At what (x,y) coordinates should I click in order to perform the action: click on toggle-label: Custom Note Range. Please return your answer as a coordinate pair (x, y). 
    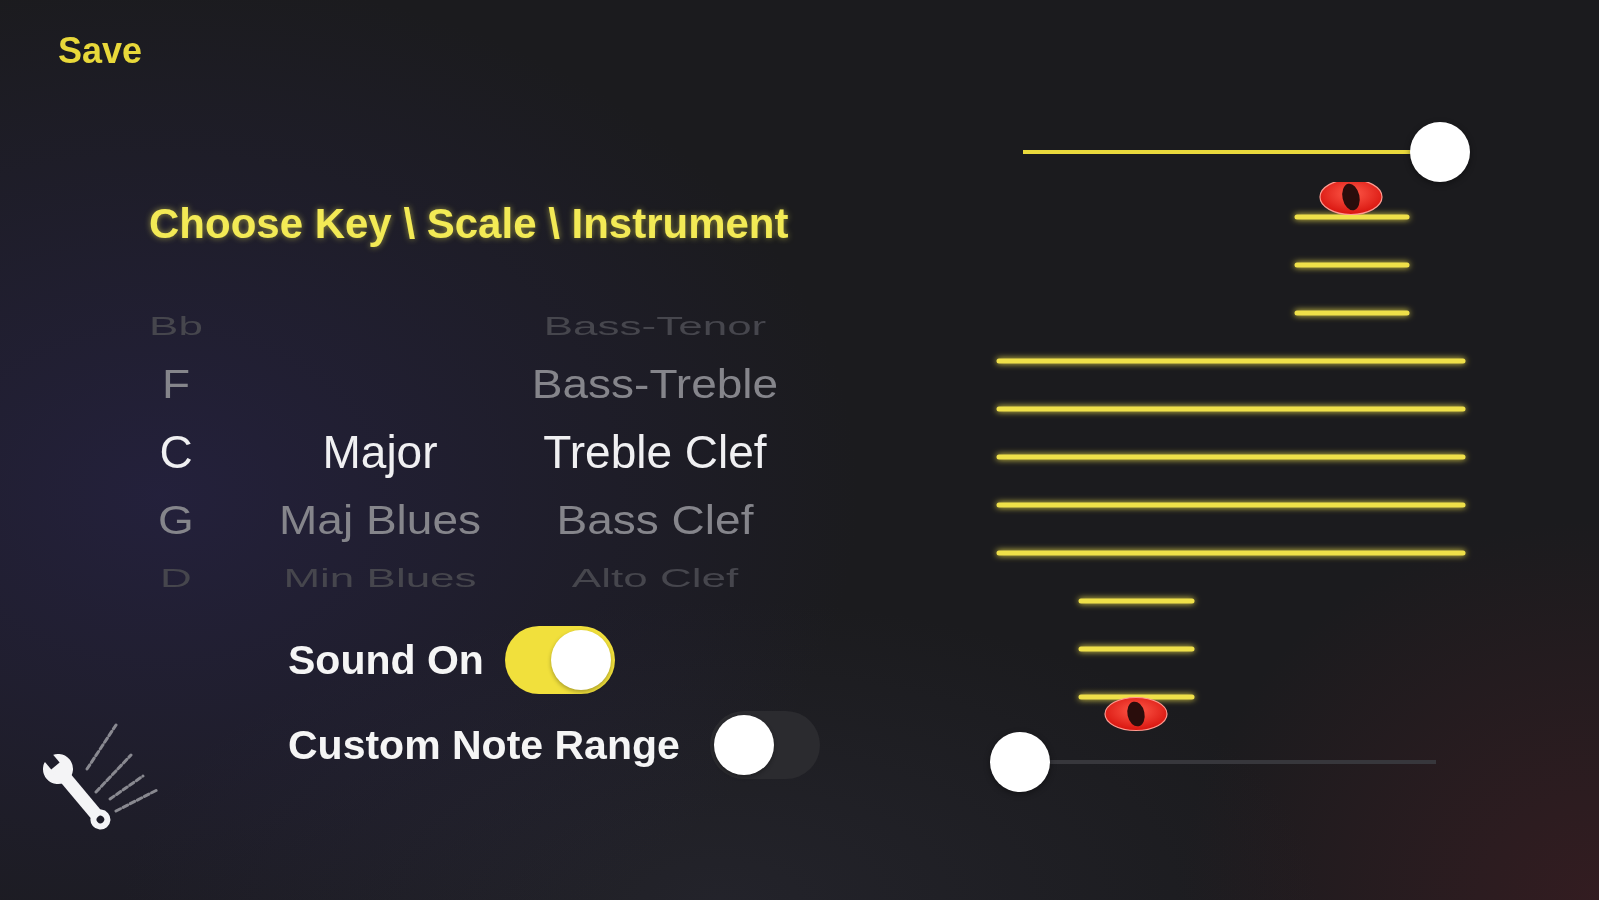
    Looking at the image, I should click on (484, 745).